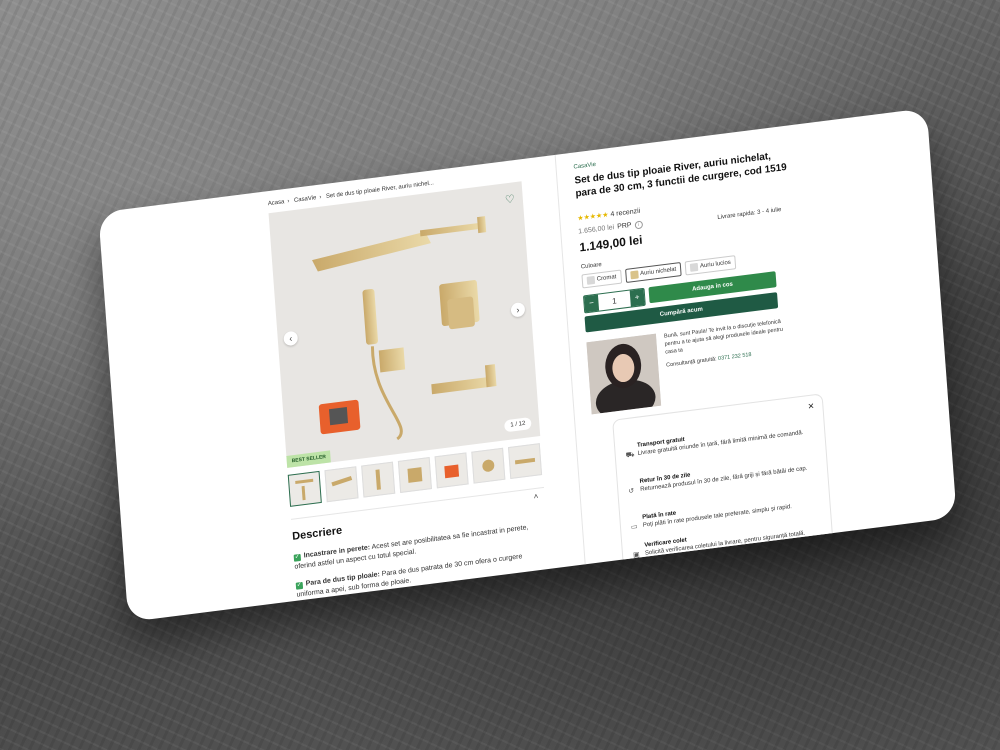  What do you see at coordinates (276, 203) in the screenshot?
I see `breadcrumb-home: Acasa` at bounding box center [276, 203].